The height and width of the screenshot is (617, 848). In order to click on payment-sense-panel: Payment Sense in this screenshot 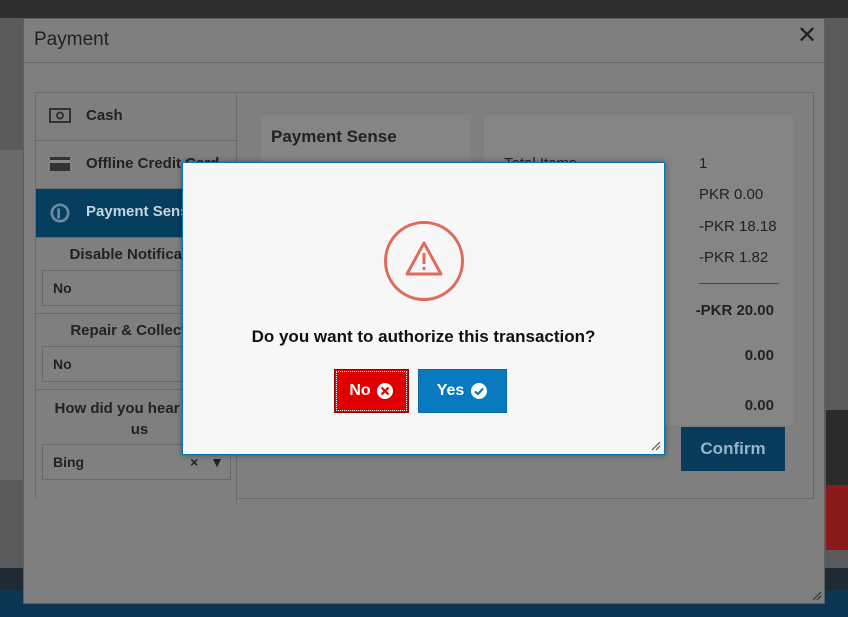, I will do `click(366, 140)`.